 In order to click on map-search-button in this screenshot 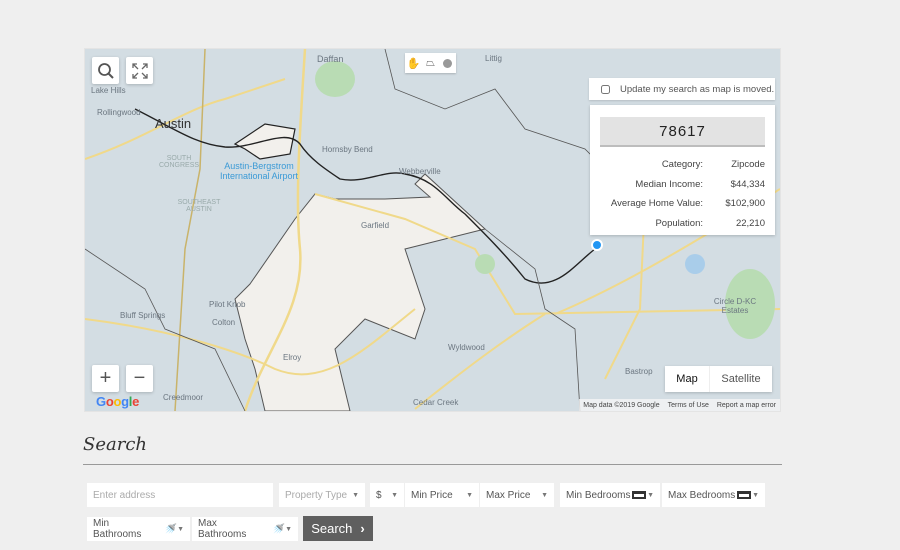, I will do `click(105, 70)`.